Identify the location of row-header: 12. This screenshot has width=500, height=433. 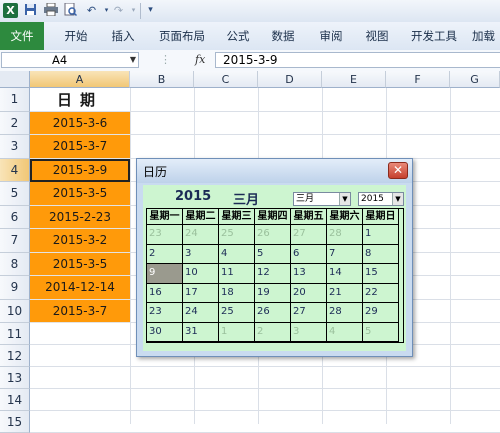
(15, 356).